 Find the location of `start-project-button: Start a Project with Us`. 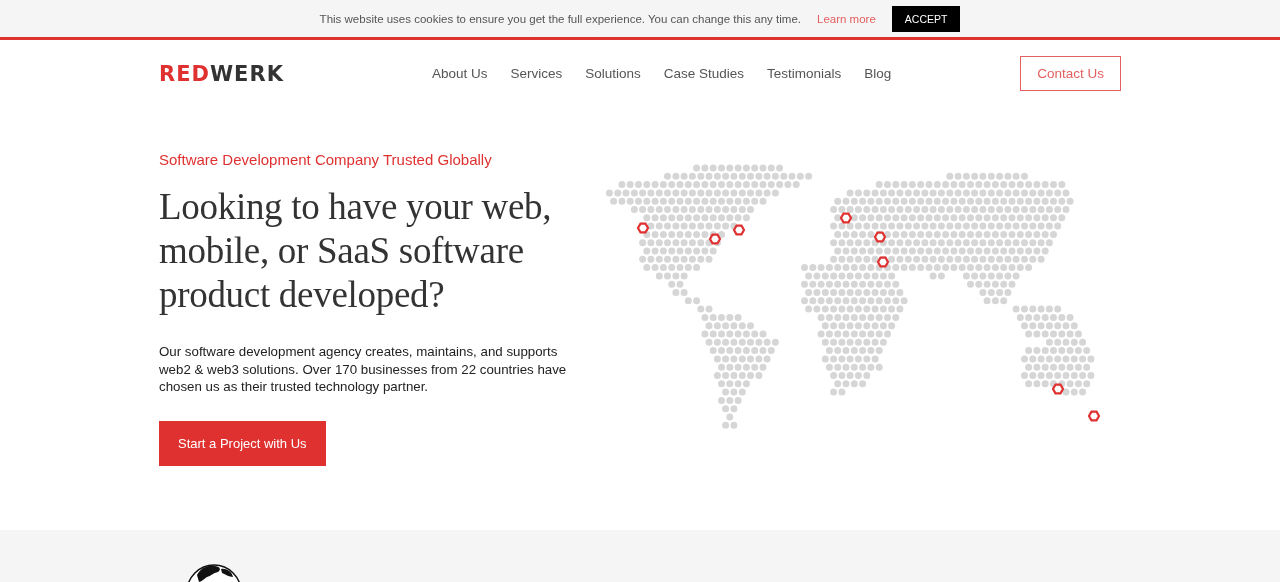

start-project-button: Start a Project with Us is located at coordinates (242, 443).